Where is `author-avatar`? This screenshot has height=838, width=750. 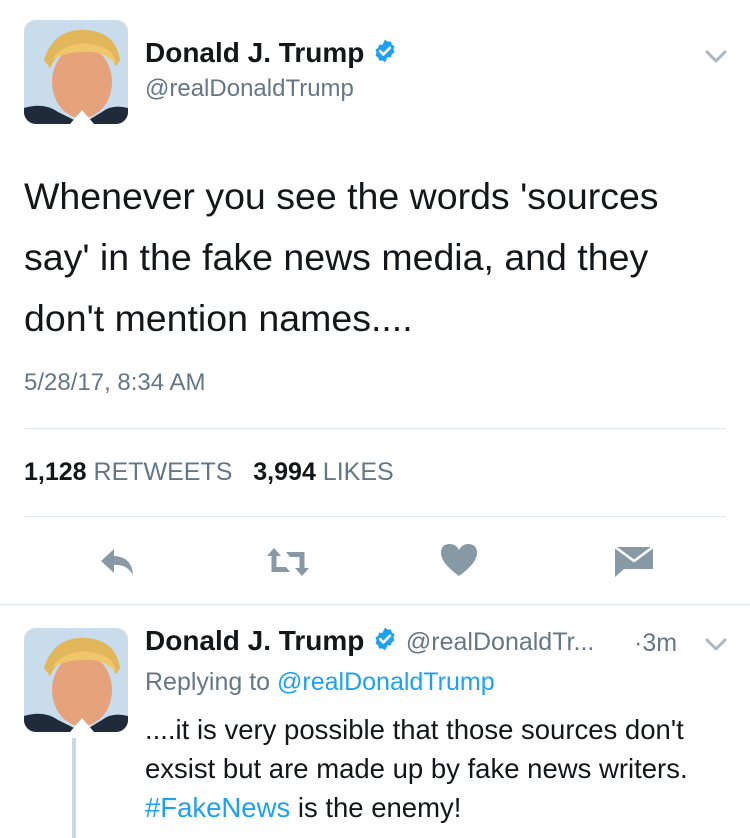 author-avatar is located at coordinates (76, 72).